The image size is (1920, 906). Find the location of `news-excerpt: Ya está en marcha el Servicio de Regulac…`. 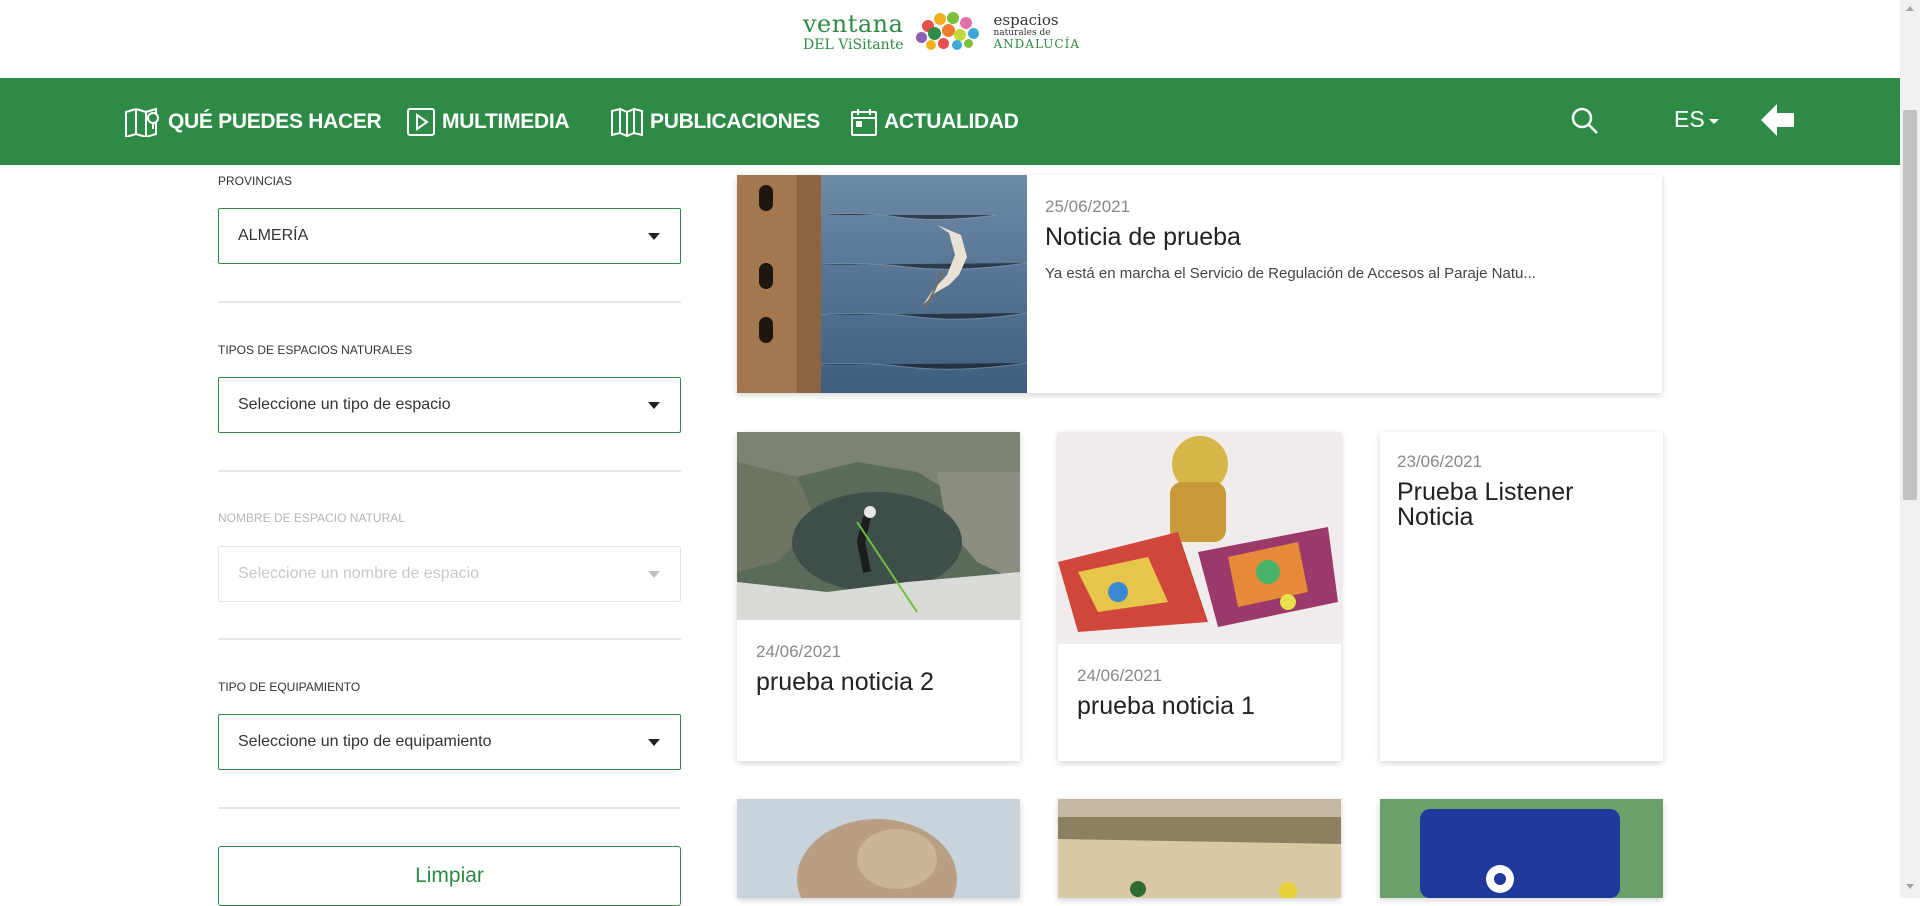

news-excerpt: Ya está en marcha el Servicio de Regulac… is located at coordinates (1290, 273).